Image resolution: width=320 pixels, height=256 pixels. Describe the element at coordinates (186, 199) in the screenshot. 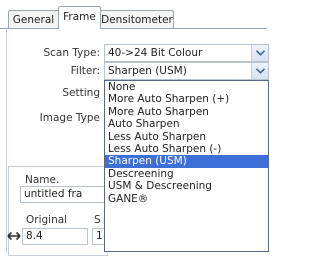

I see `filter-option: GANE®` at that location.